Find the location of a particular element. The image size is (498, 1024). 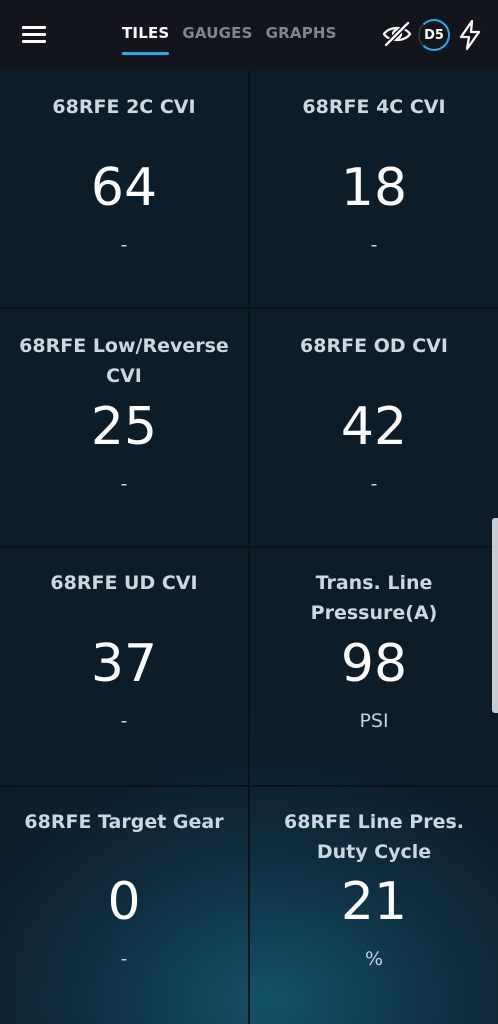

device-status-badge: D5 is located at coordinates (434, 35).